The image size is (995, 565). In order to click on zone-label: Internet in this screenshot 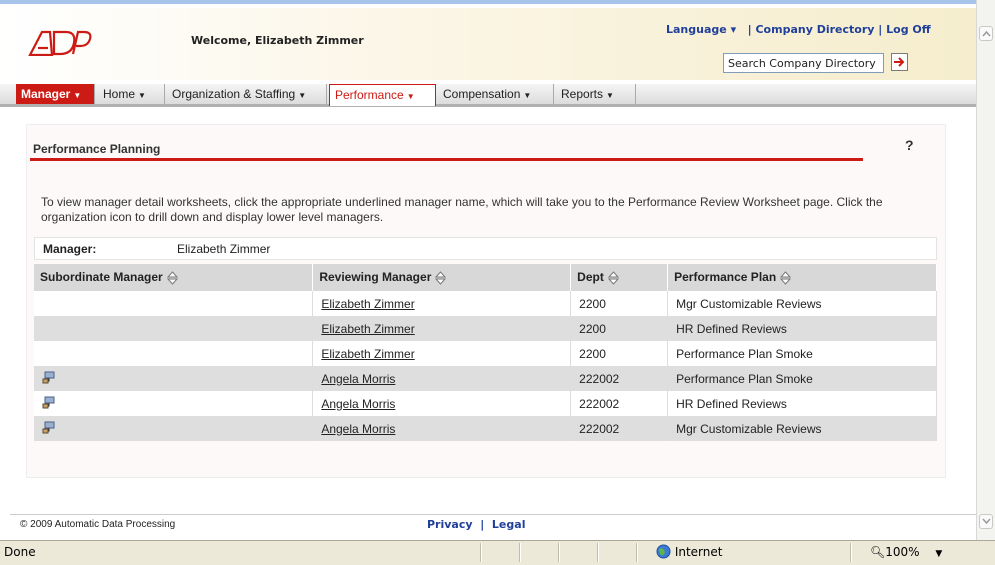, I will do `click(698, 552)`.